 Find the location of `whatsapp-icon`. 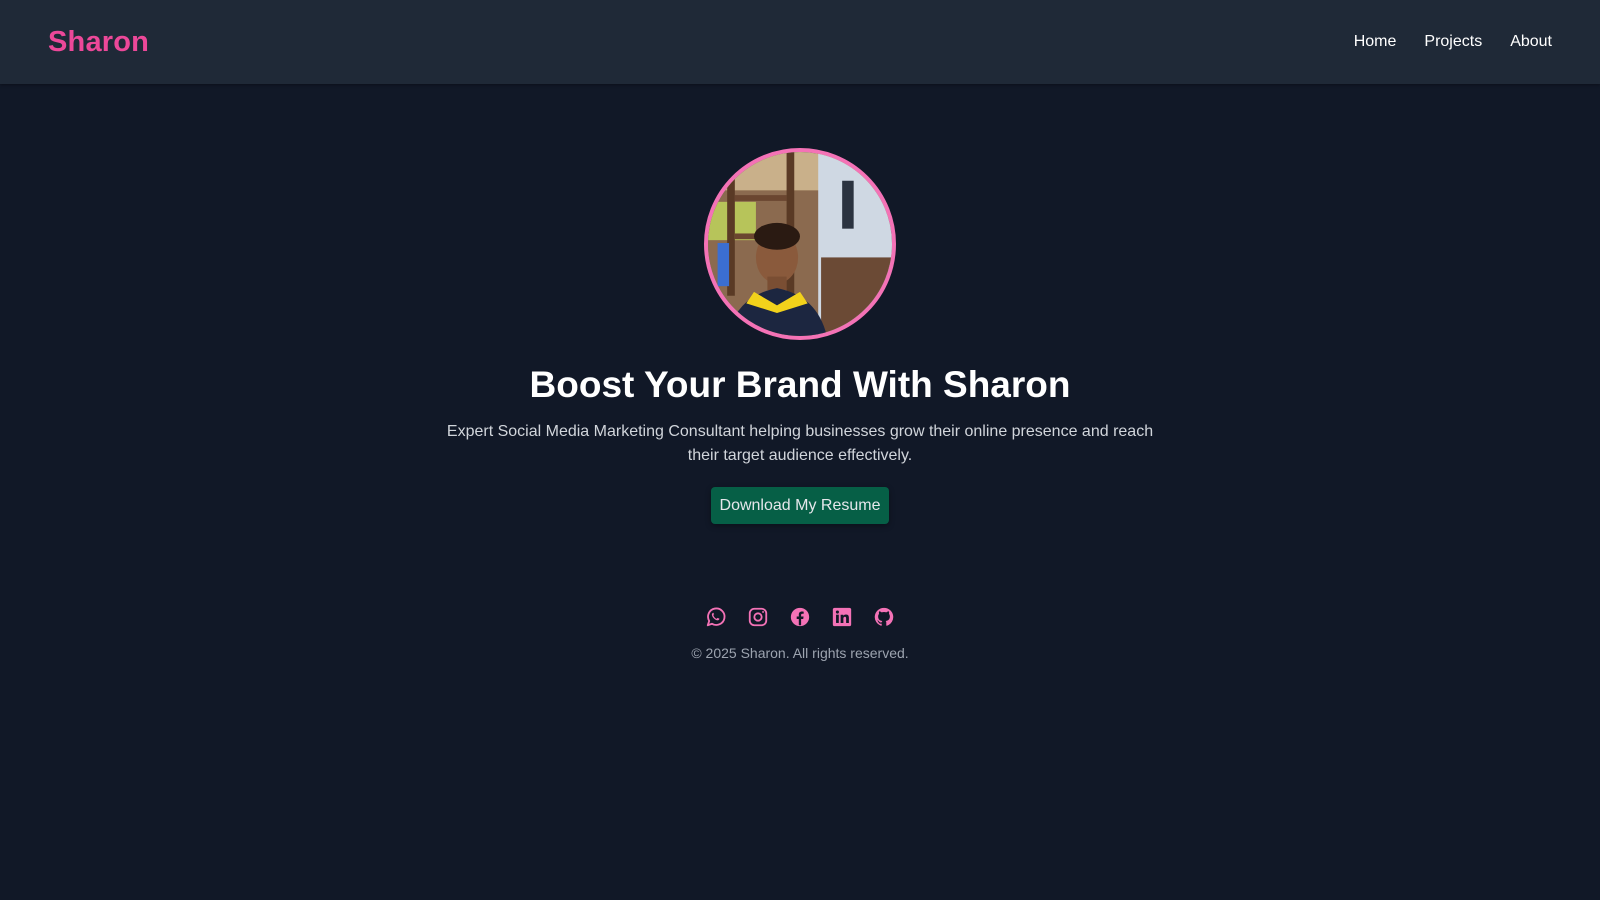

whatsapp-icon is located at coordinates (716, 617).